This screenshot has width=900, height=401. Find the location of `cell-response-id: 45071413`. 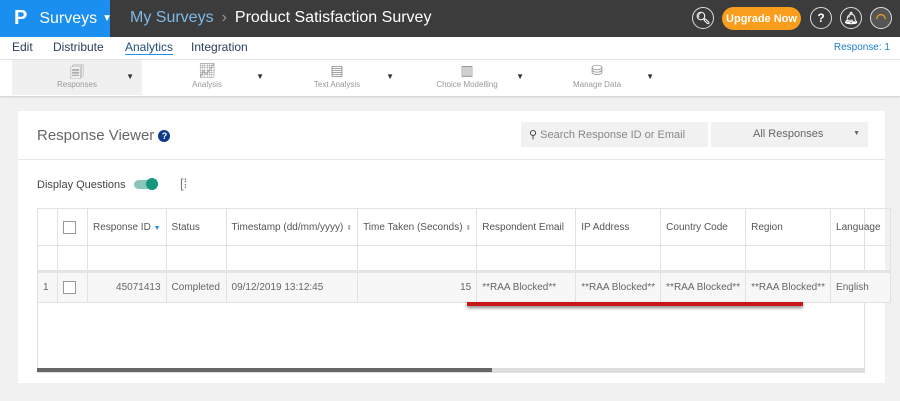

cell-response-id: 45071413 is located at coordinates (127, 287).